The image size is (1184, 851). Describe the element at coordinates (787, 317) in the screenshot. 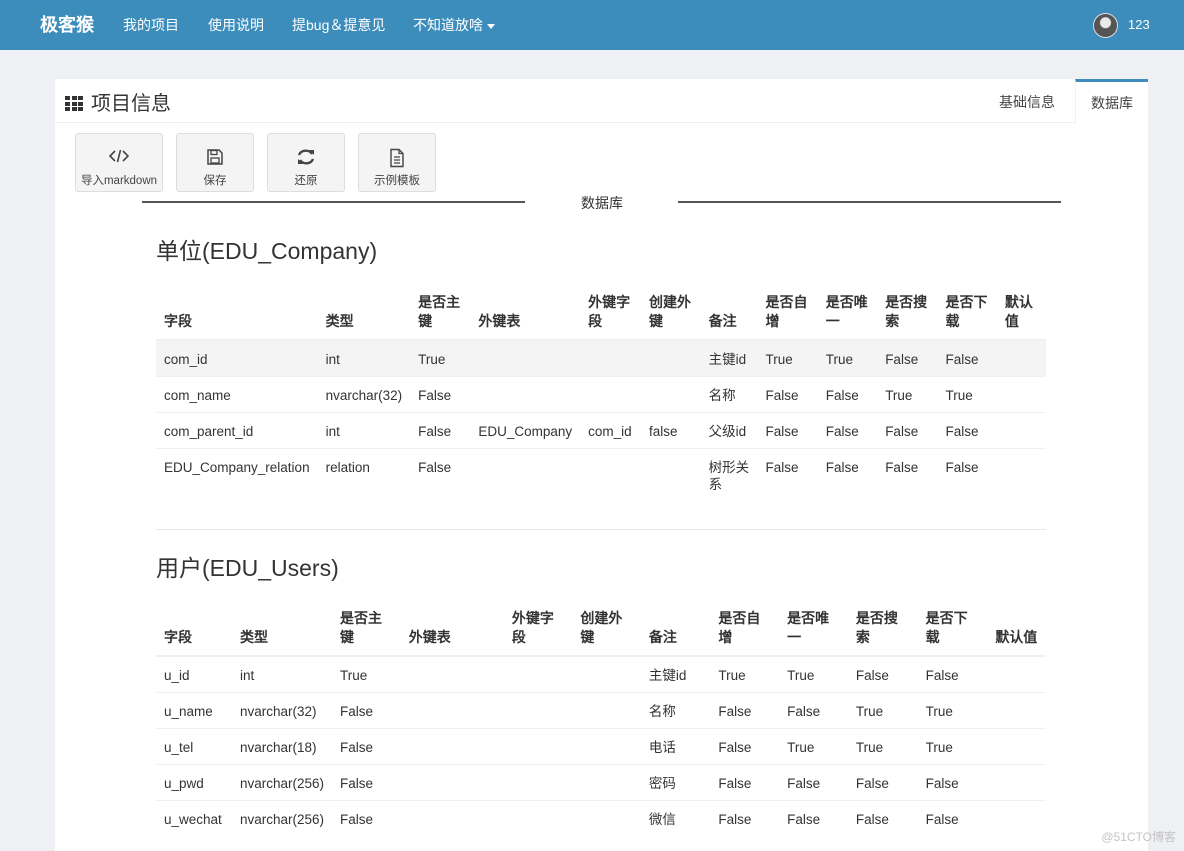

I see `column-header: 是否自增` at that location.